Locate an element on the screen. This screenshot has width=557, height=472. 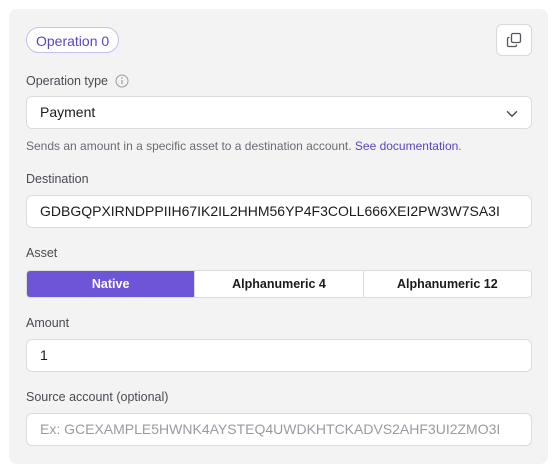
asset-type-selector: Native Alphanumeric 4 Alphanumeric 12 is located at coordinates (279, 284).